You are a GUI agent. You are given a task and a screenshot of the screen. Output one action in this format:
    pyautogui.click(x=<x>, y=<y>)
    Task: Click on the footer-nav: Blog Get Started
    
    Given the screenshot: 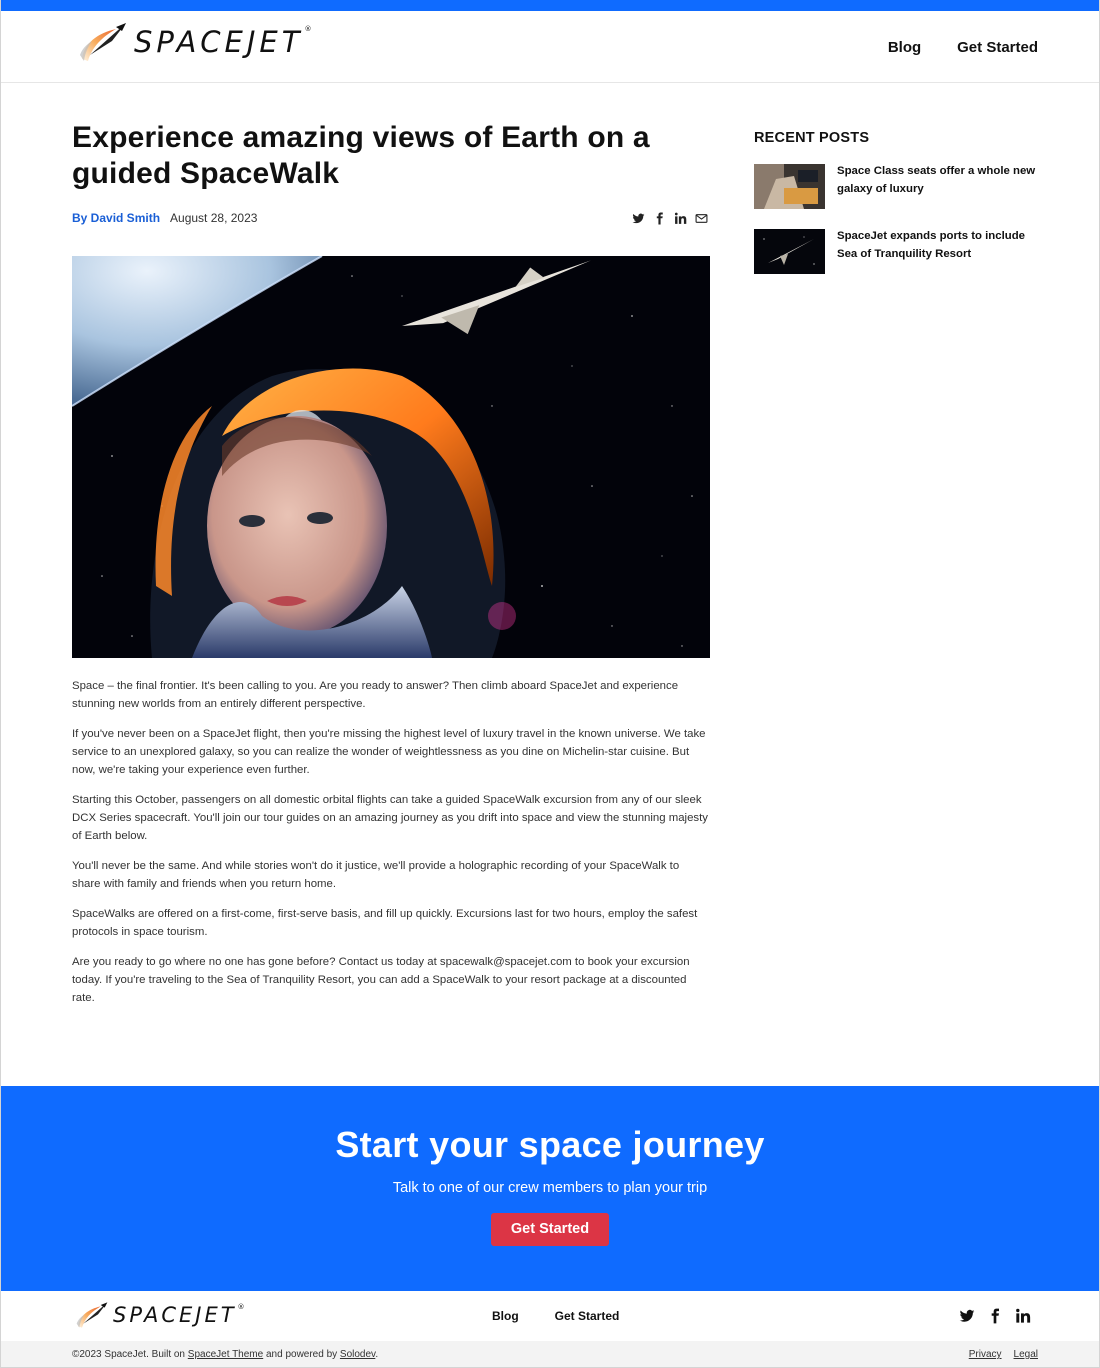 What is the action you would take?
    pyautogui.click(x=555, y=1316)
    